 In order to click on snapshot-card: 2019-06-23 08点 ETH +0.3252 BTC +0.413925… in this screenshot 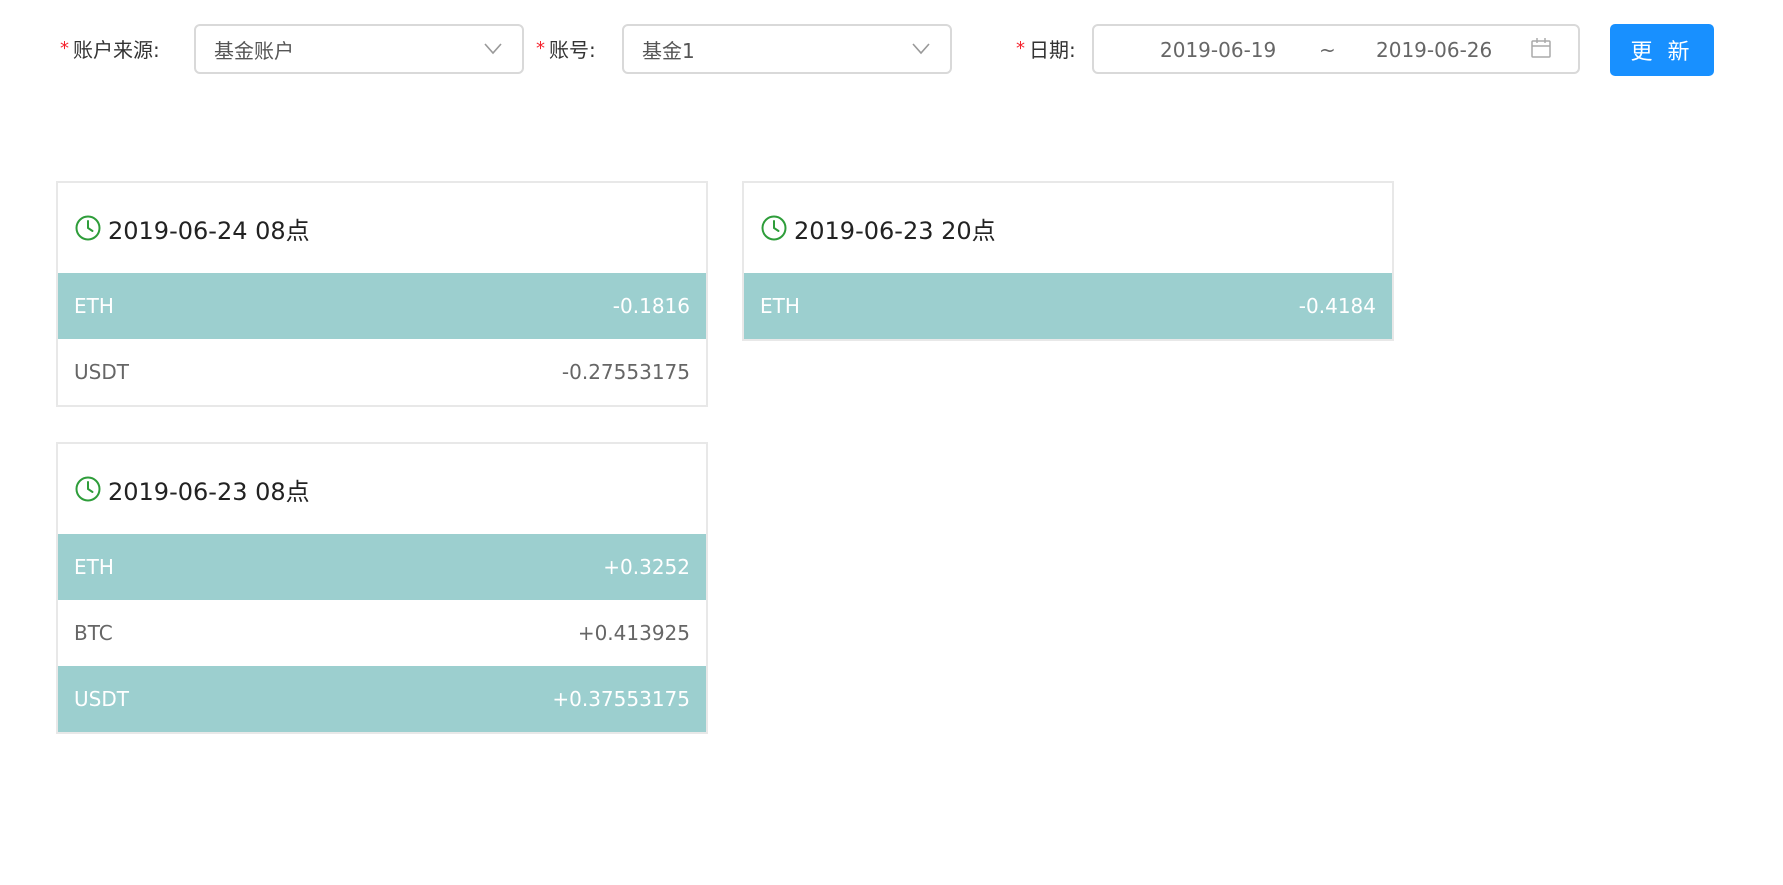, I will do `click(382, 588)`.